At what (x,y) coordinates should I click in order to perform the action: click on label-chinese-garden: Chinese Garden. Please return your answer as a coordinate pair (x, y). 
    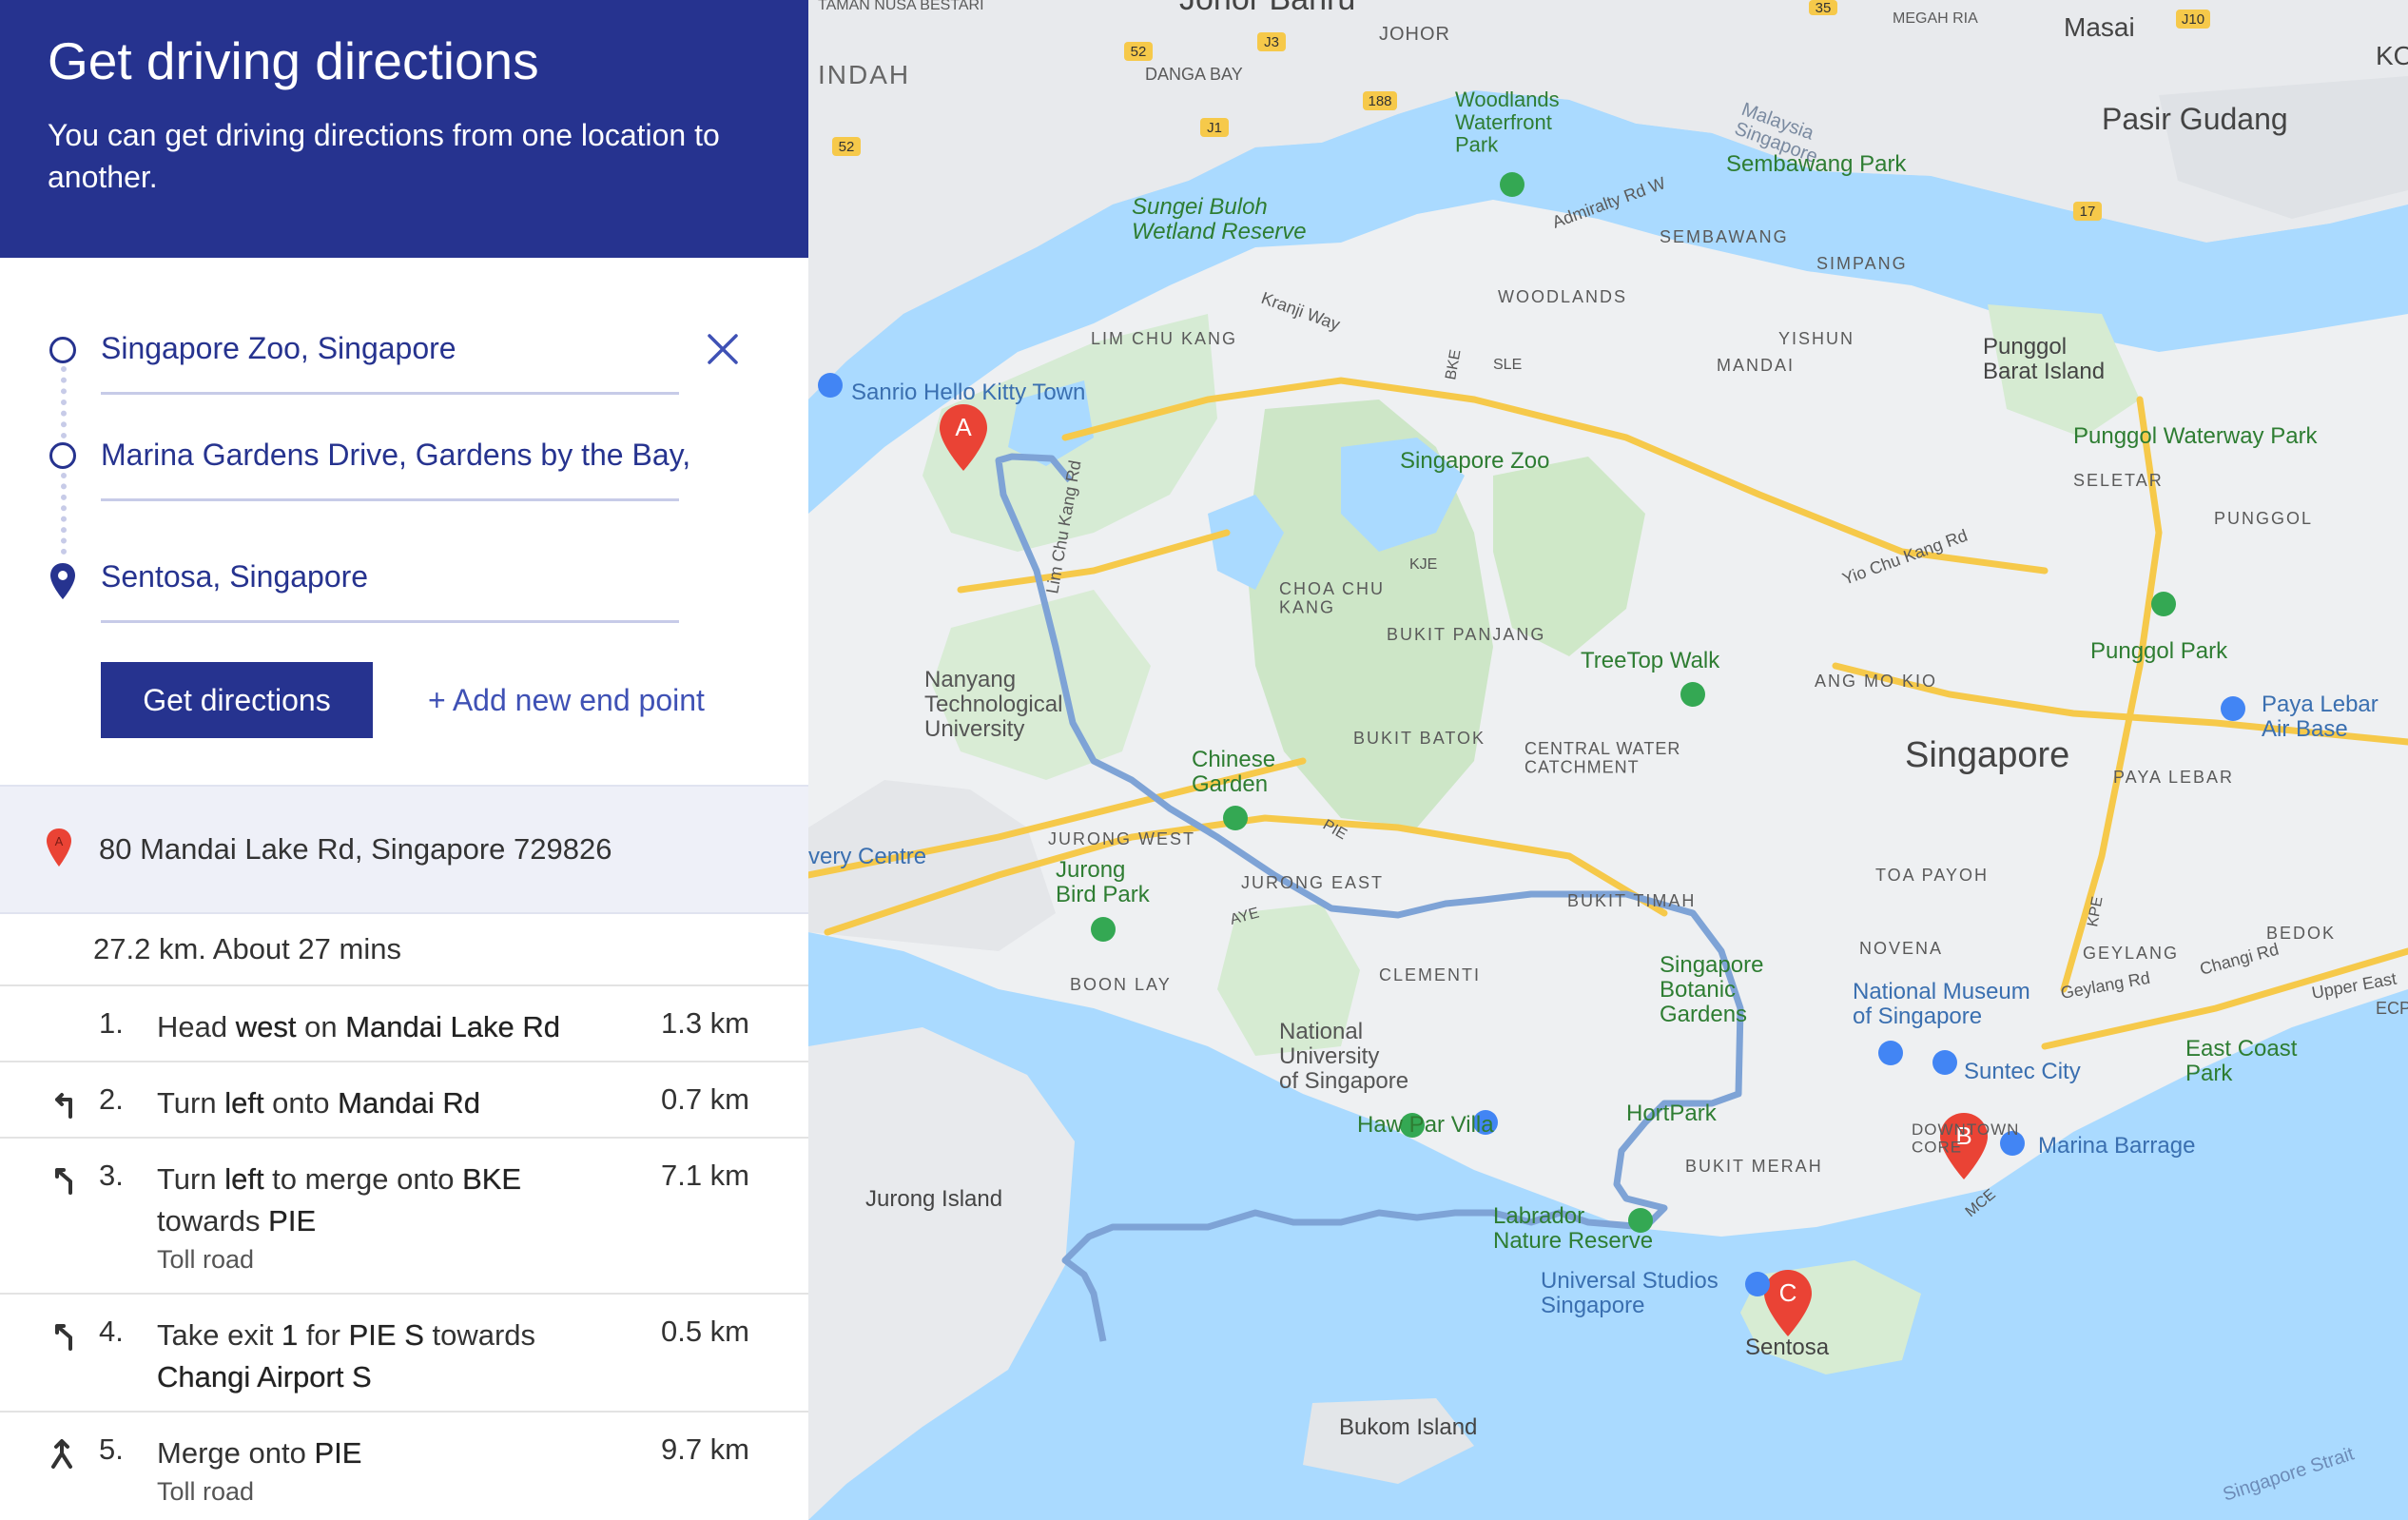
    Looking at the image, I should click on (1234, 772).